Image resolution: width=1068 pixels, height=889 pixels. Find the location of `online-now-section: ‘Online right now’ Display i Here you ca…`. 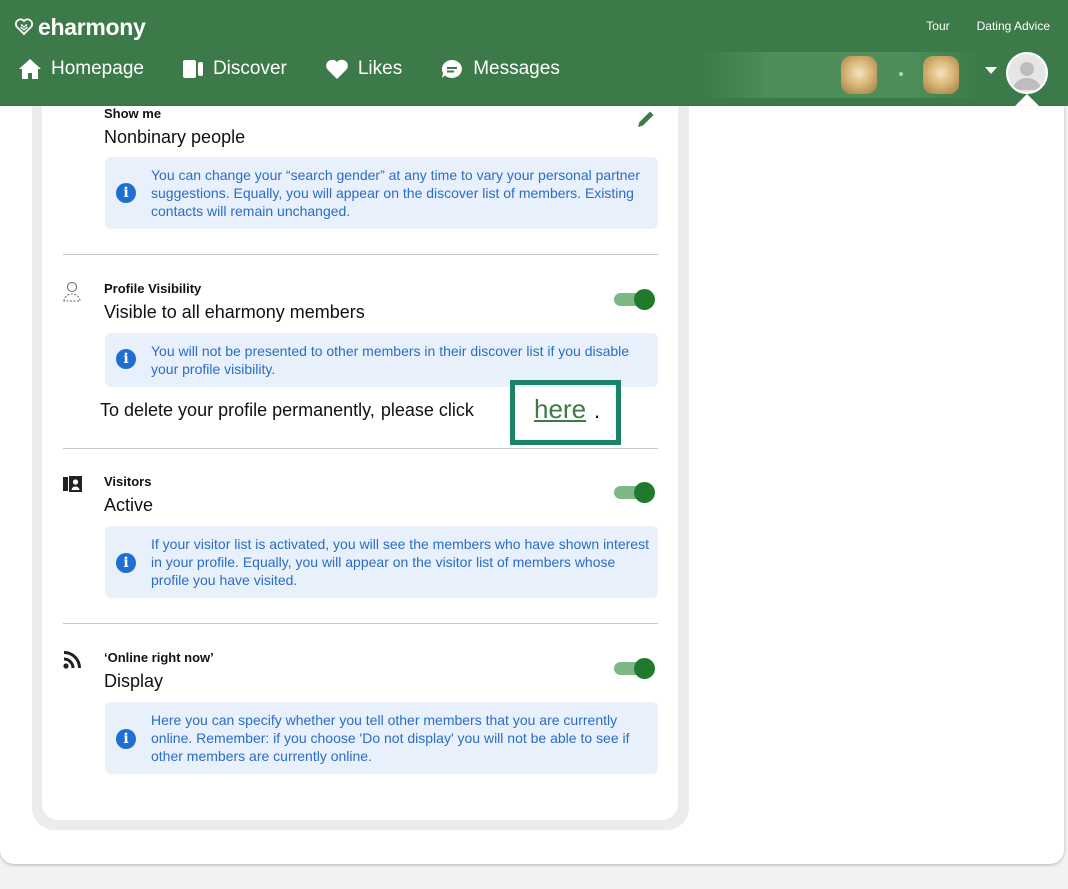

online-now-section: ‘Online right now’ Display i Here you ca… is located at coordinates (360, 715).